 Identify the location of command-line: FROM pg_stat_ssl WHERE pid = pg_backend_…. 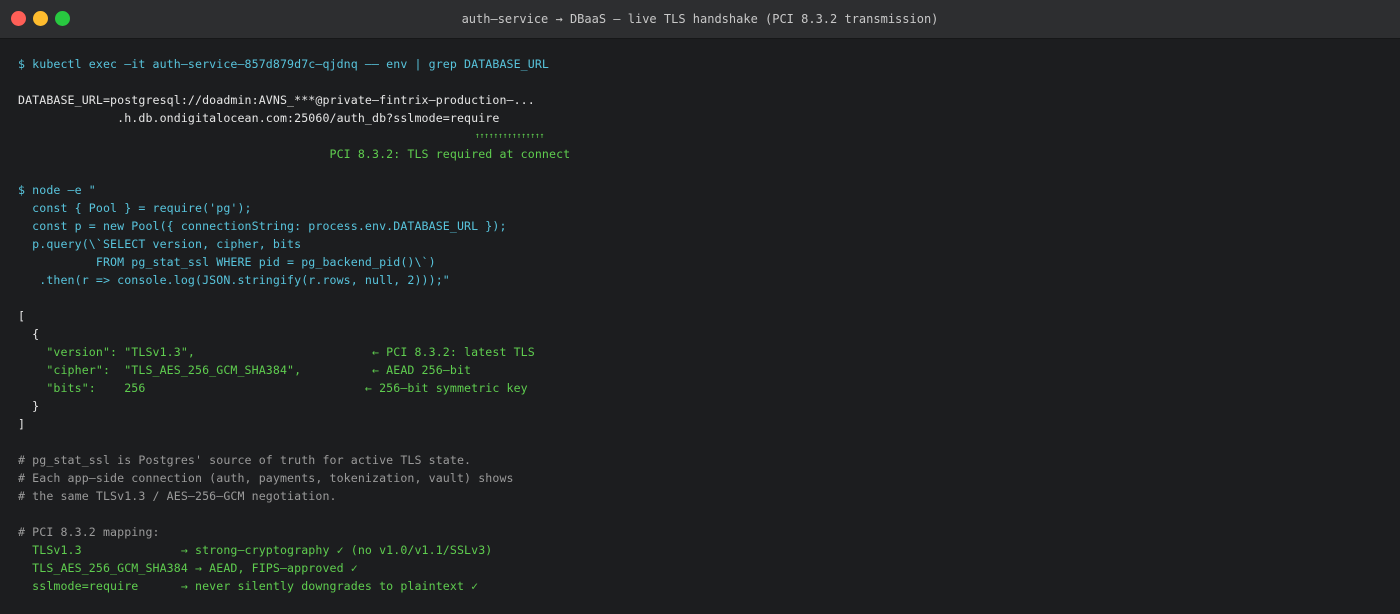
(227, 262).